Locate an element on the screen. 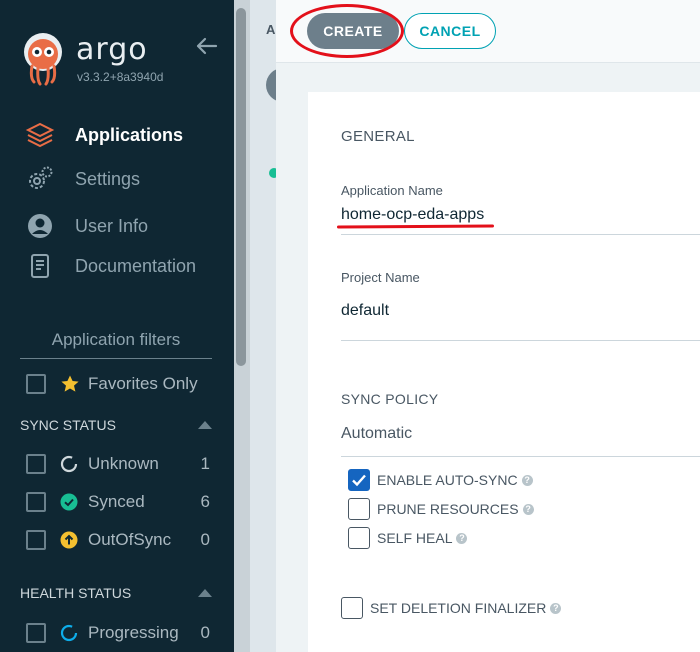 This screenshot has height=652, width=700. version-text: v3.3.2+8a3940d is located at coordinates (120, 77).